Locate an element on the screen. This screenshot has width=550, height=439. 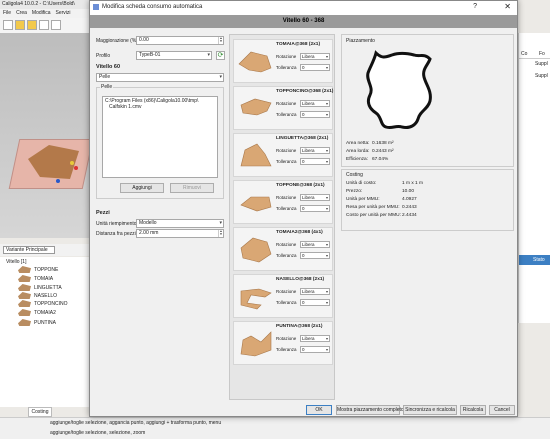
mostra-piazzamento-button: Mostra piazzamento completo is located at coordinates (370, 410).